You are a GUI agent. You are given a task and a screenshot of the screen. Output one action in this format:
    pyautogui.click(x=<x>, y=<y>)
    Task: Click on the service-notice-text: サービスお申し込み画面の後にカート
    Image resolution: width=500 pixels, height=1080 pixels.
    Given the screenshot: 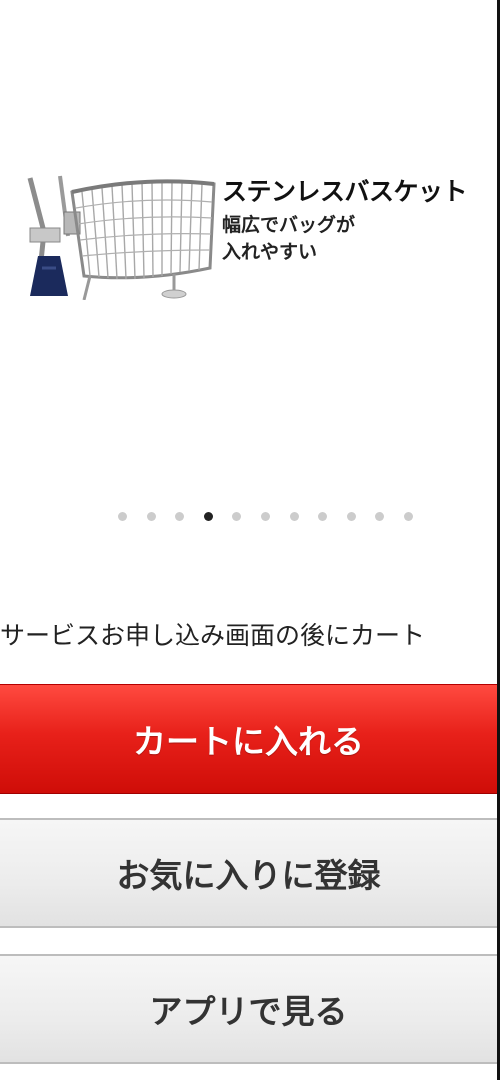 What is the action you would take?
    pyautogui.click(x=213, y=635)
    